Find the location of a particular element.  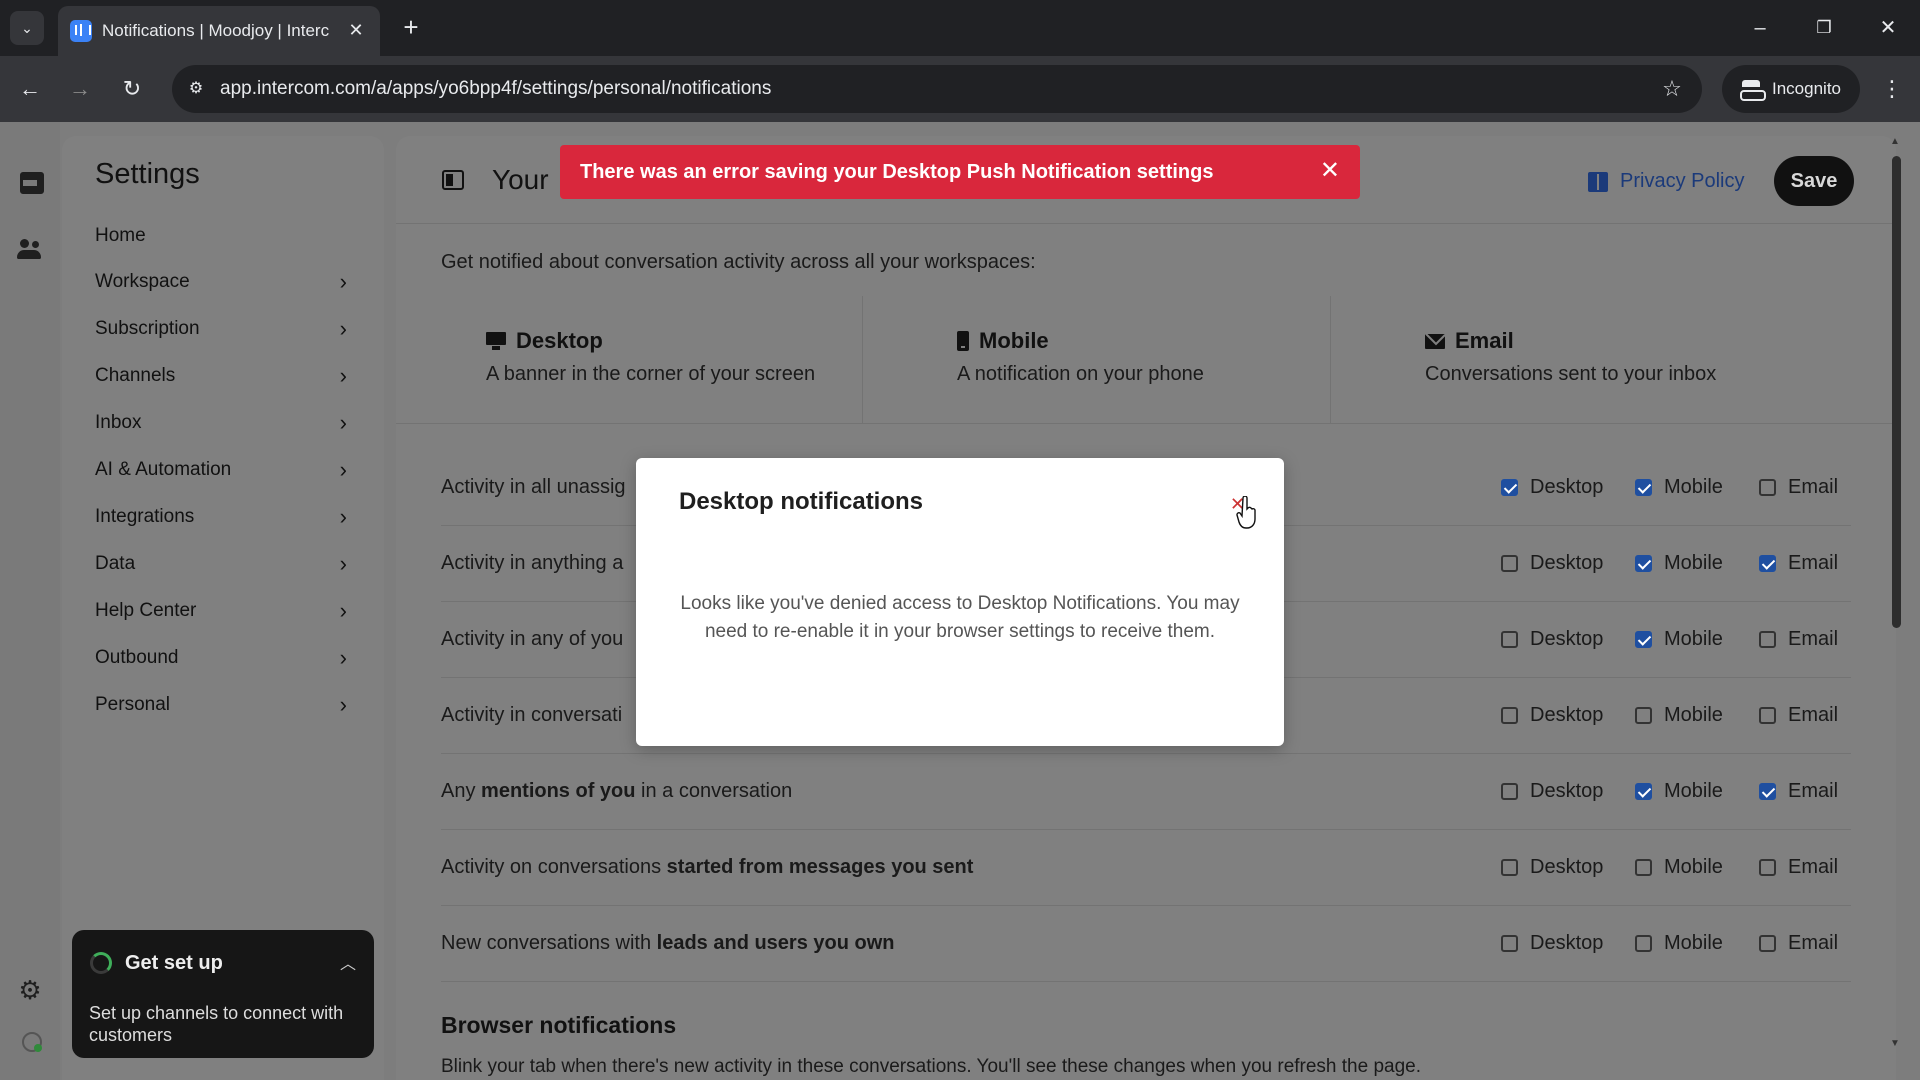

toast-close-icon: ✕ is located at coordinates (1330, 171).